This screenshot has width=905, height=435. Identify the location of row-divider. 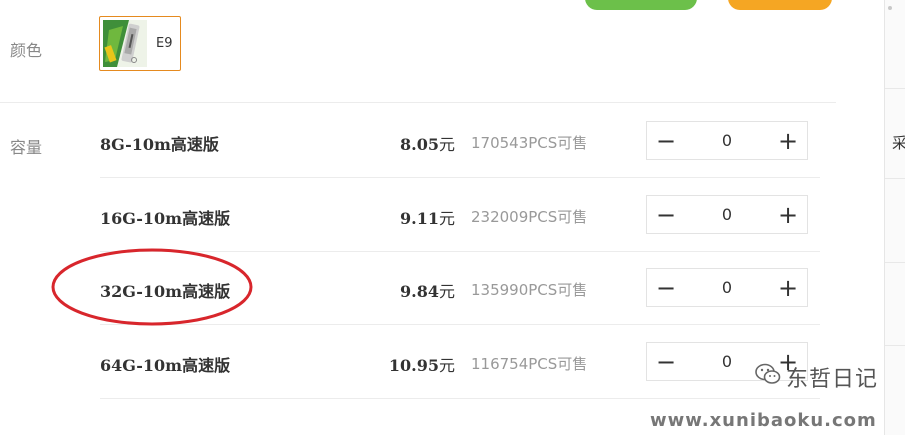
(460, 398).